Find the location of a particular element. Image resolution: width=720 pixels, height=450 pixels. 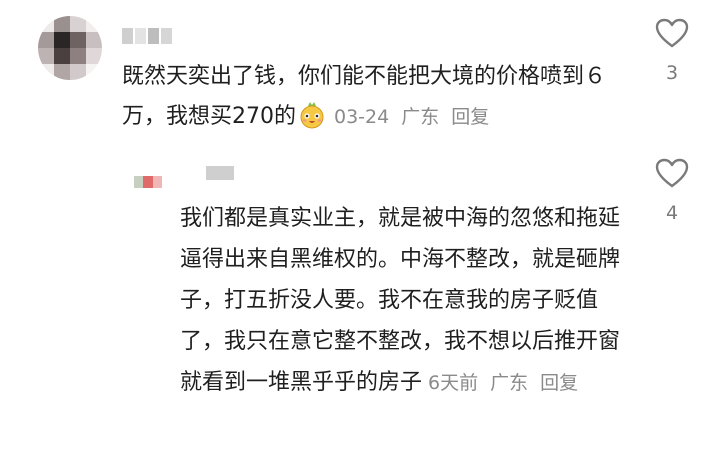

smiling-face-emoji is located at coordinates (312, 115).